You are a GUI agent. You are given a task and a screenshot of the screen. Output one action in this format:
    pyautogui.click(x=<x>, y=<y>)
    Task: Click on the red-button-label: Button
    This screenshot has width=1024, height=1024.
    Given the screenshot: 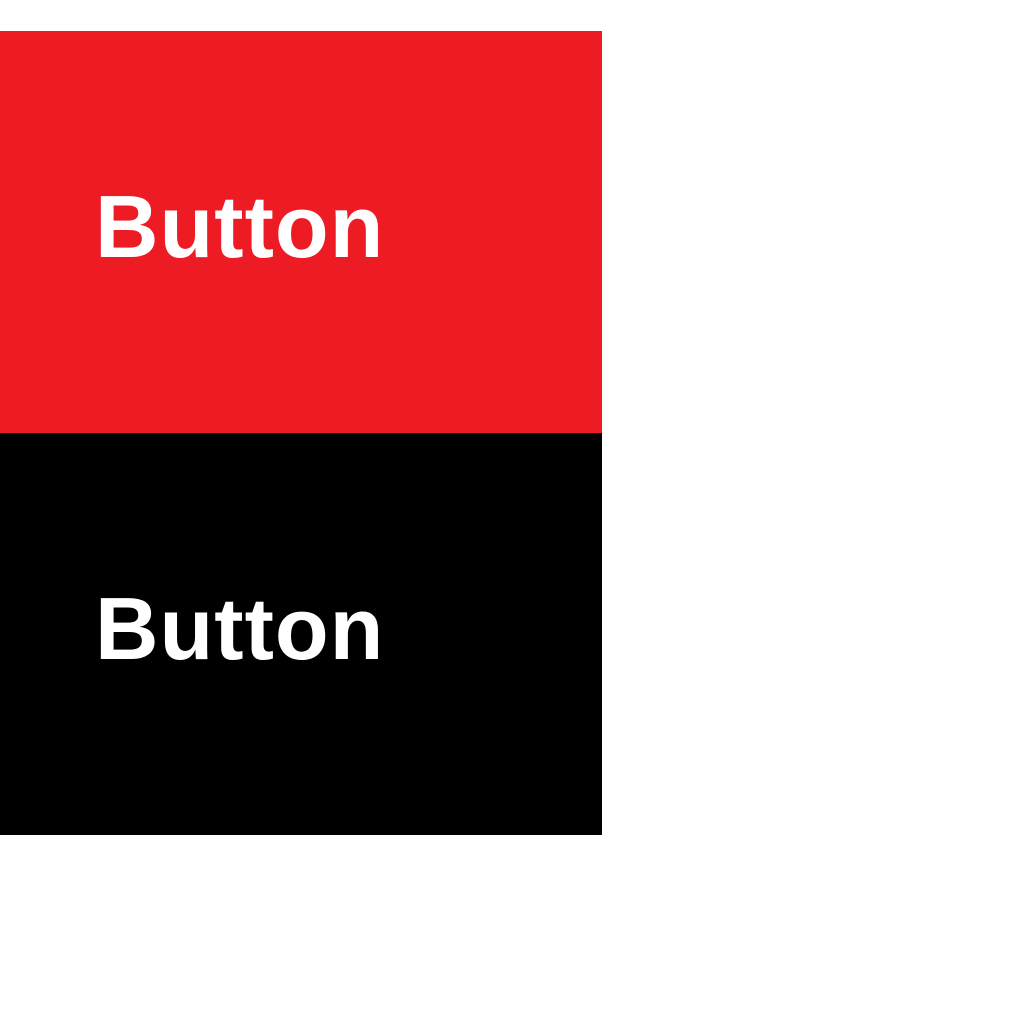 What is the action you would take?
    pyautogui.click(x=240, y=226)
    